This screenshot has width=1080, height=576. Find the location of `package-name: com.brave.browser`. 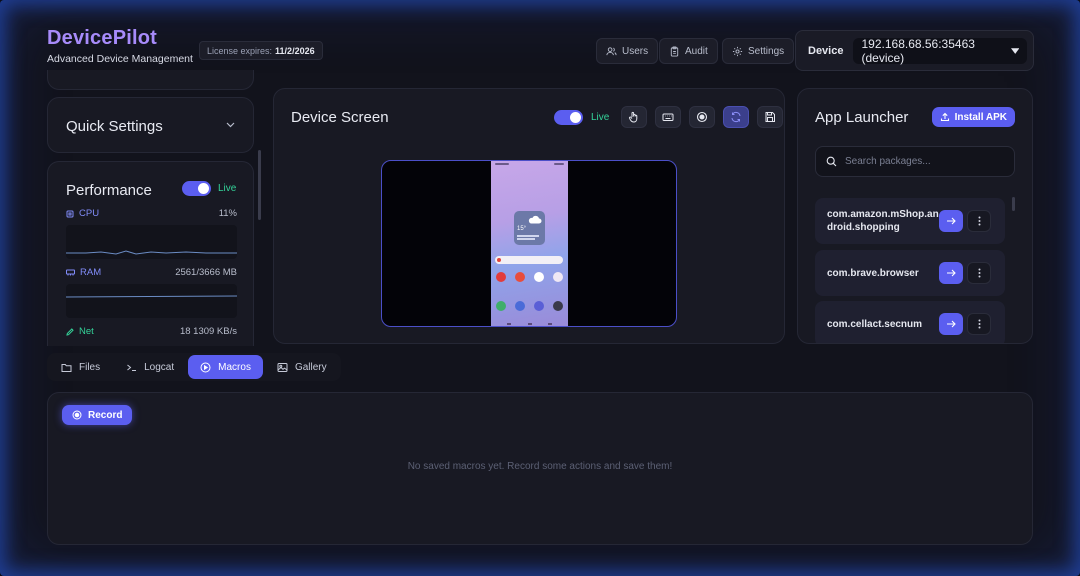

package-name: com.brave.browser is located at coordinates (873, 273).